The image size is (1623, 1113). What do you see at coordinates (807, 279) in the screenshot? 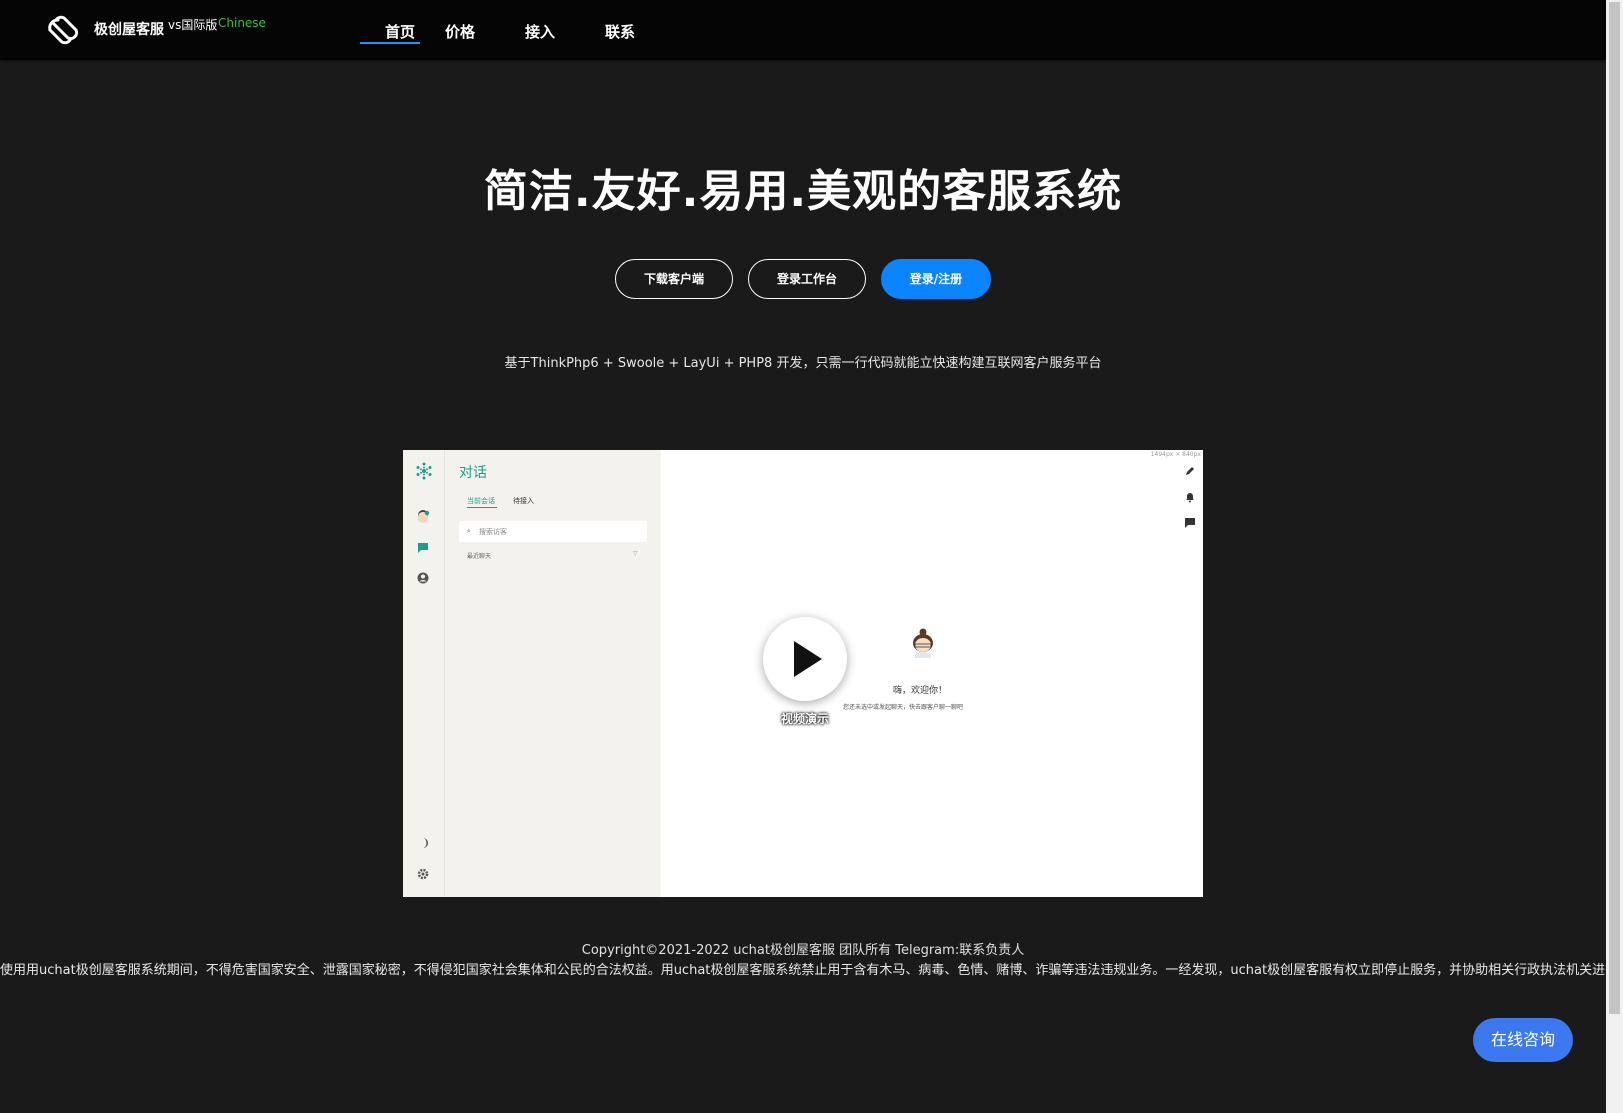
I see `login-console-button: 登录工作台` at bounding box center [807, 279].